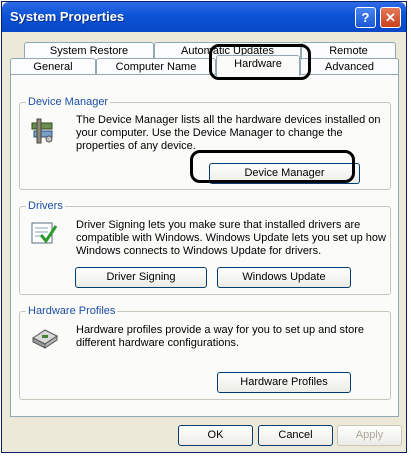 The height and width of the screenshot is (457, 411). What do you see at coordinates (215, 435) in the screenshot?
I see `ok-button: OK` at bounding box center [215, 435].